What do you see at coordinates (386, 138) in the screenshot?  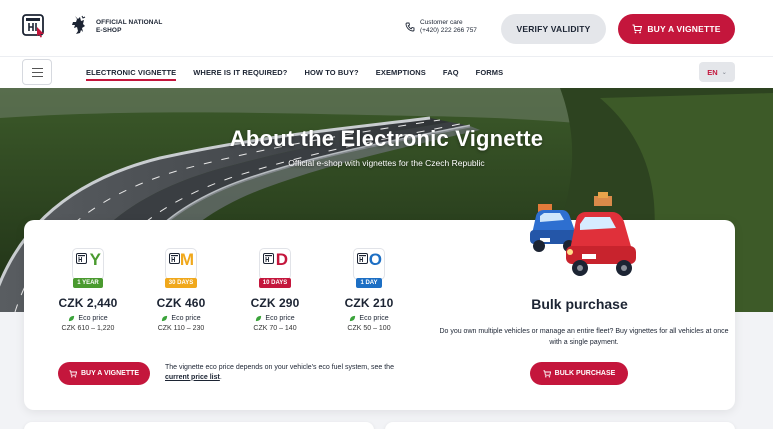 I see `hero-title: About the Electronic Vignette` at bounding box center [386, 138].